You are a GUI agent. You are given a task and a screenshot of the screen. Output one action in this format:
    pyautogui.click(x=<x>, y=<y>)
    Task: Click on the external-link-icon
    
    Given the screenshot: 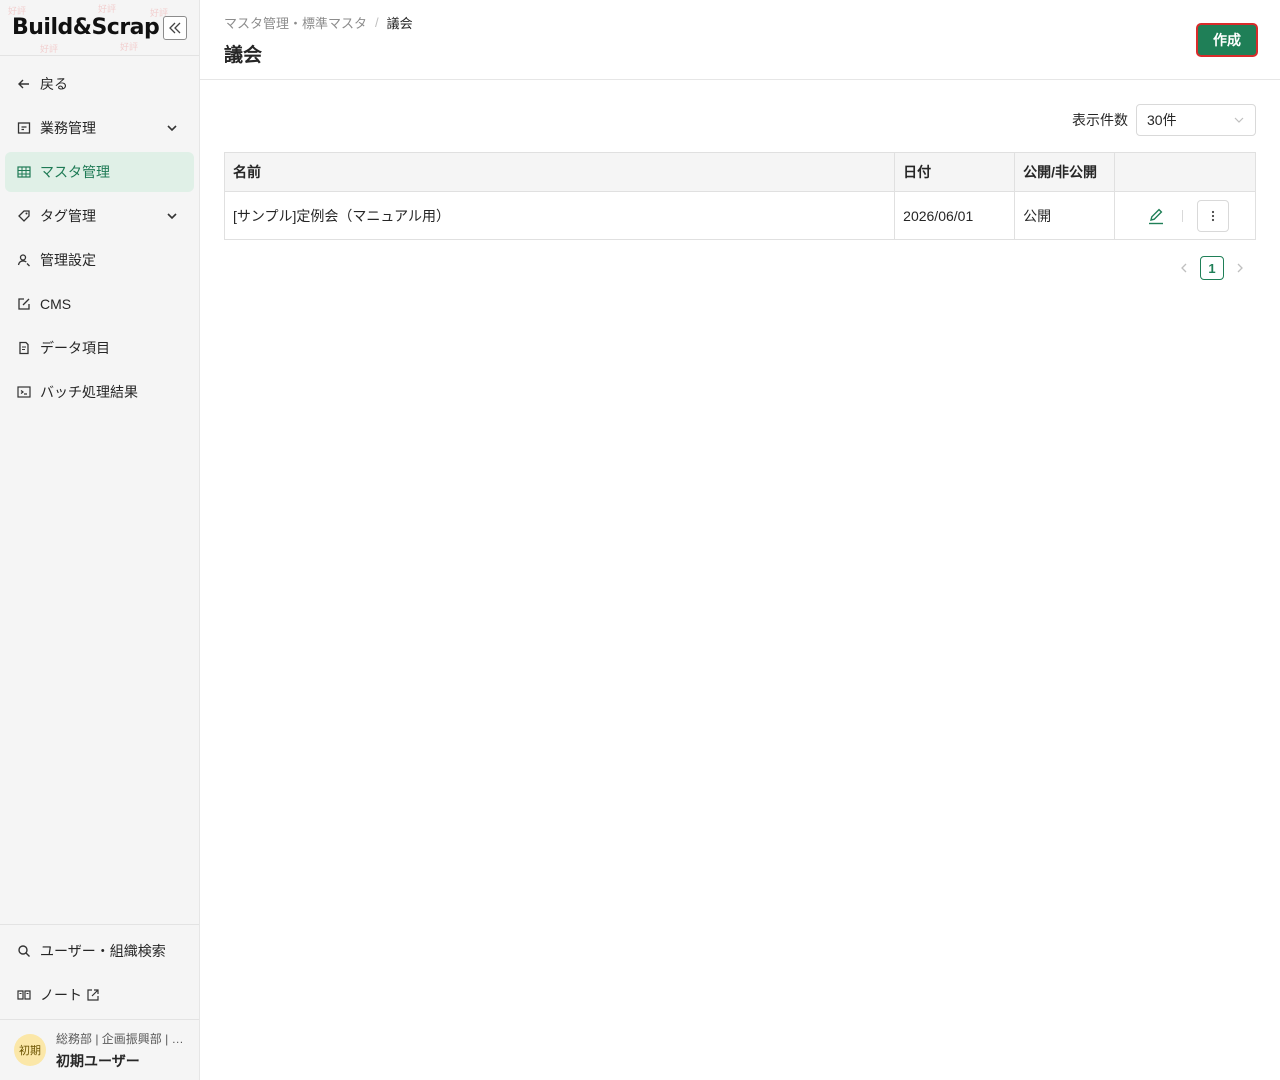 What is the action you would take?
    pyautogui.click(x=93, y=995)
    